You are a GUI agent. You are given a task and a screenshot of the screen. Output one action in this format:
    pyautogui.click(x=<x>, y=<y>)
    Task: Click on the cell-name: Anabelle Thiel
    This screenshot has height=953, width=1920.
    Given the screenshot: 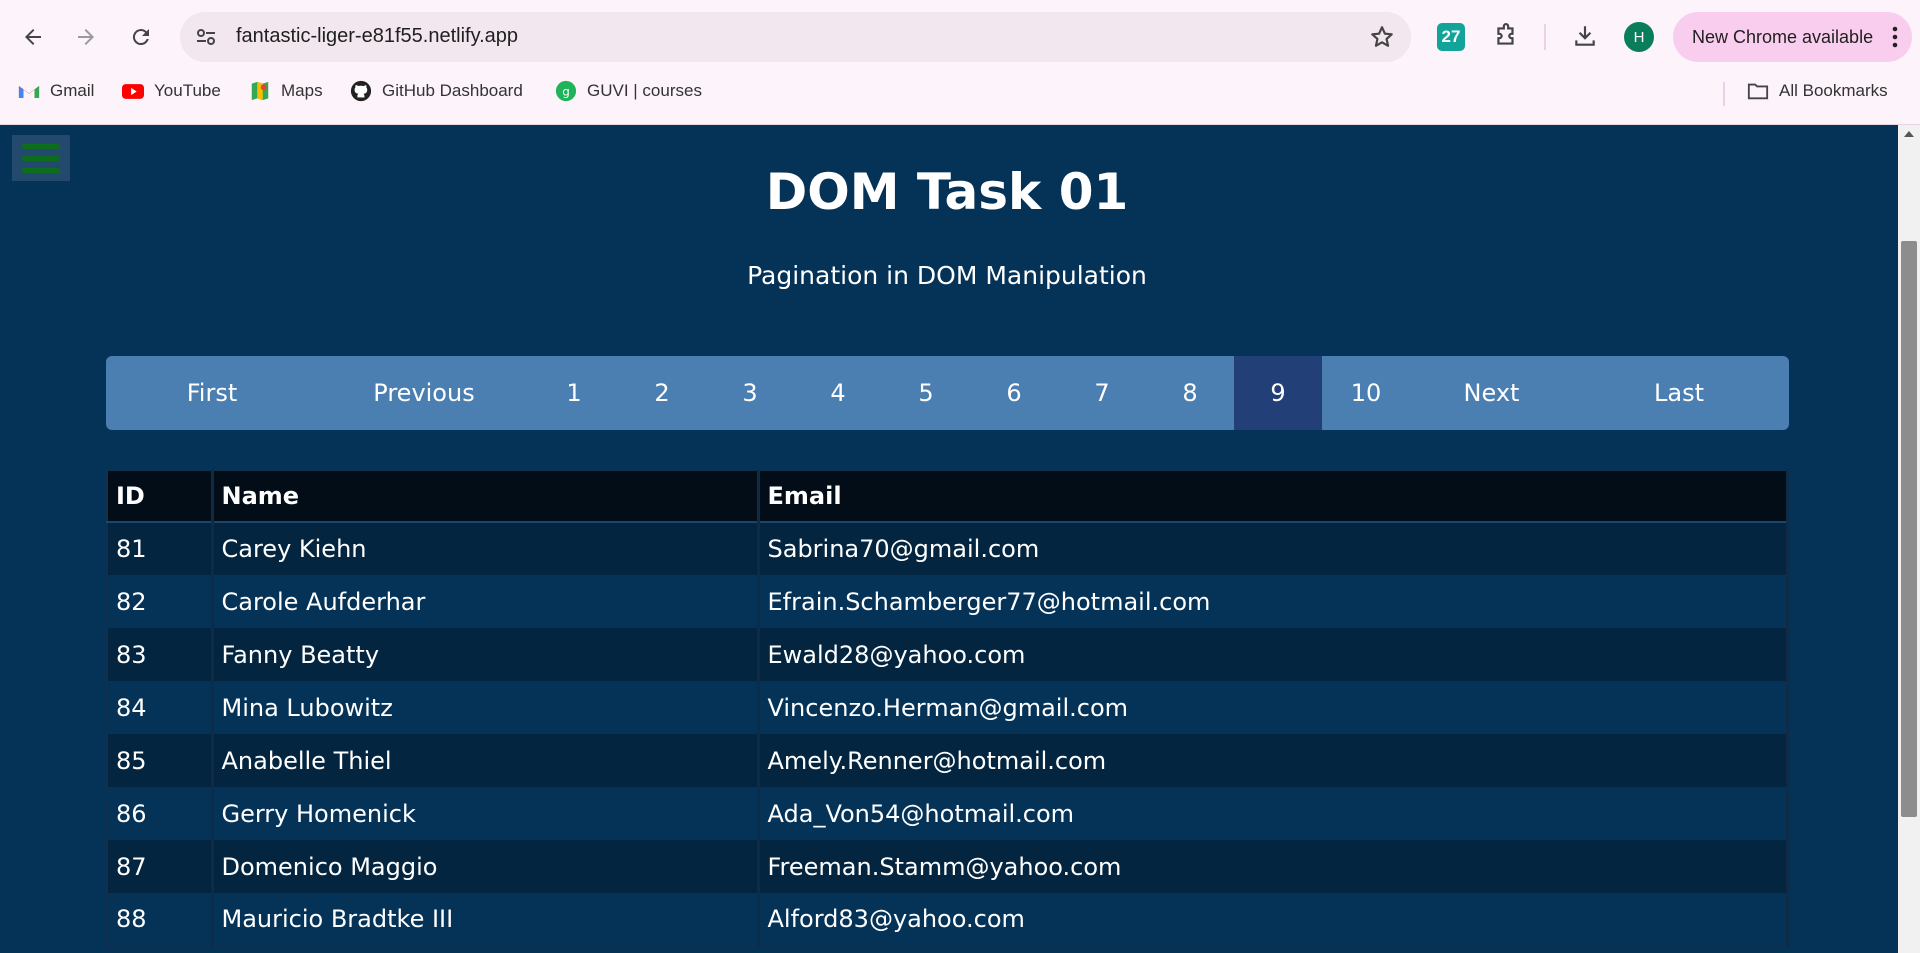 What is the action you would take?
    pyautogui.click(x=486, y=760)
    